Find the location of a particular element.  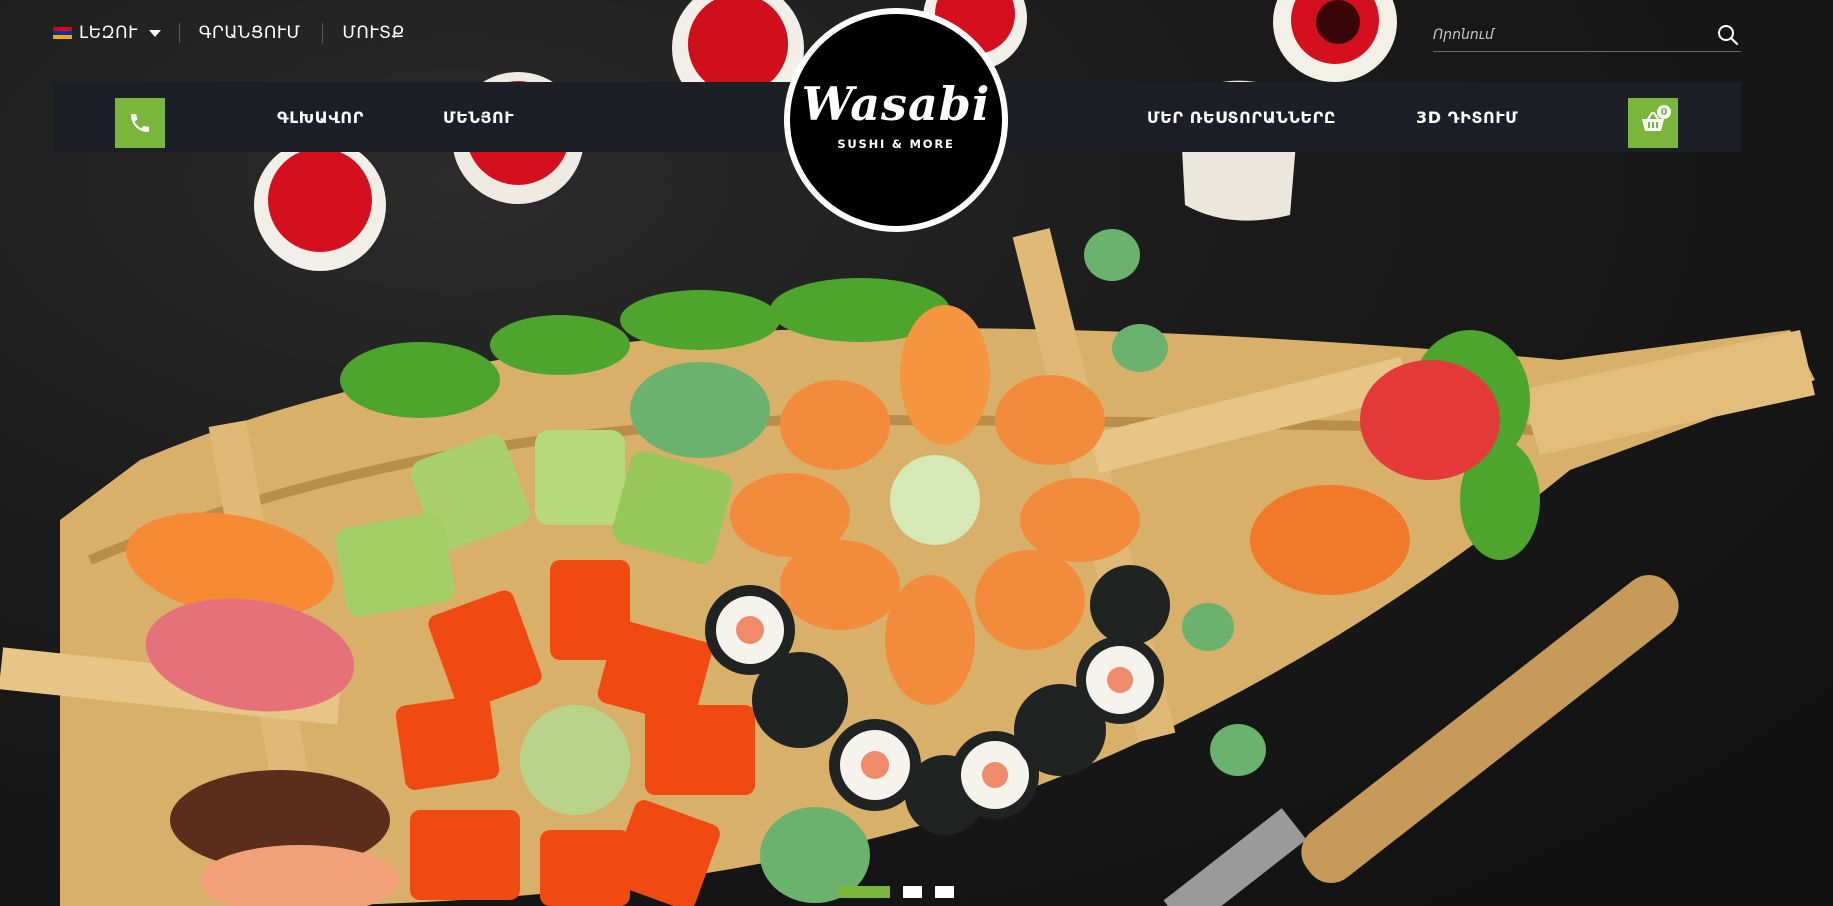

language-selector: ԼԵԶՈՒ is located at coordinates (116, 33).